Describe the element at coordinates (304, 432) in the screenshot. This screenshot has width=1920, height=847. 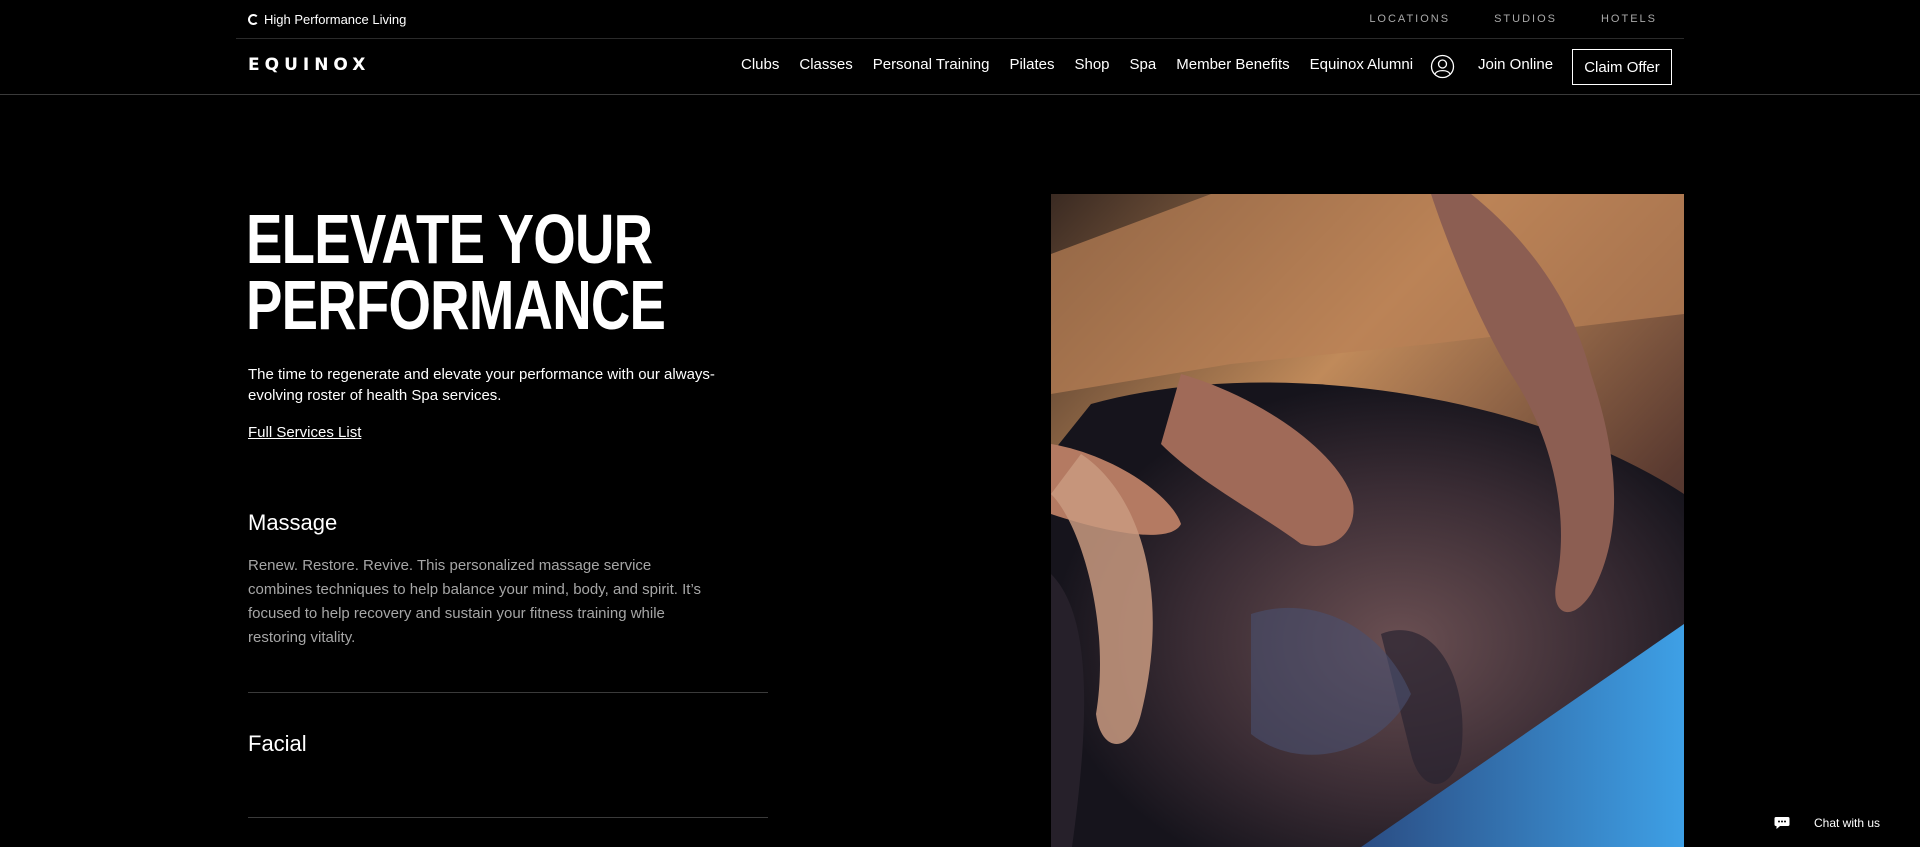
I see `full-services-link: Full Services List` at that location.